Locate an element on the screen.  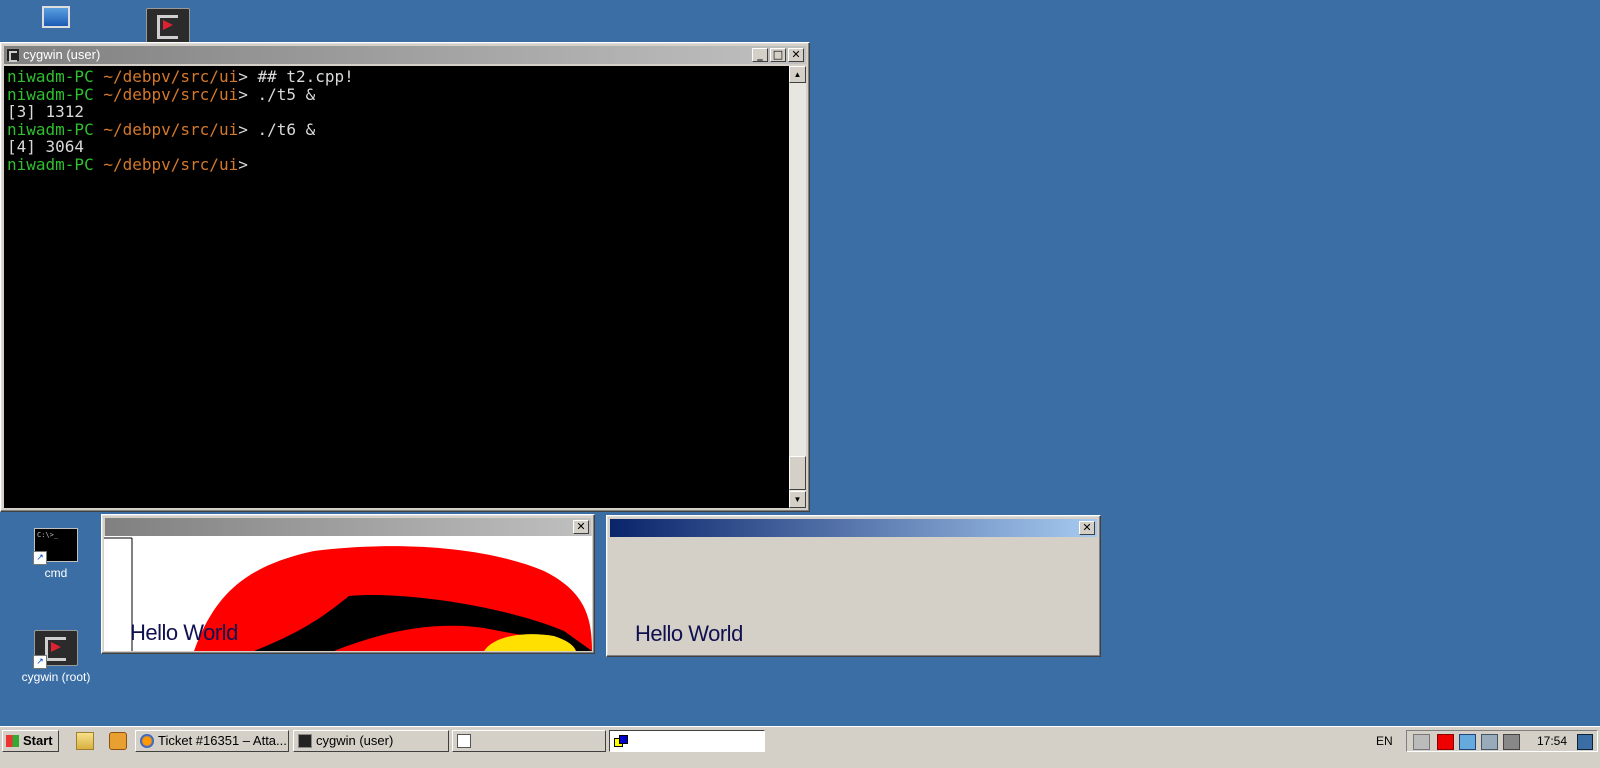
t5-window: ✕ Hello World is located at coordinates (348, 584).